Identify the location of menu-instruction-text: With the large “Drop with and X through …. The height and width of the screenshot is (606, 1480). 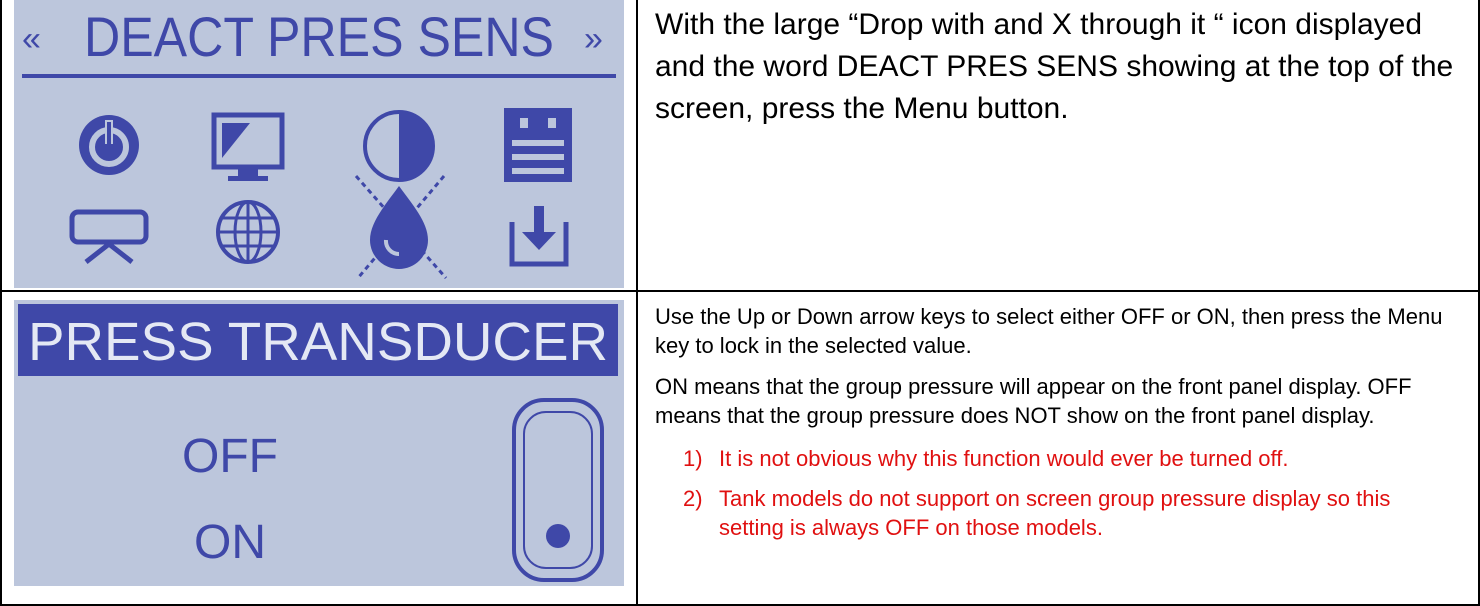
(1054, 66).